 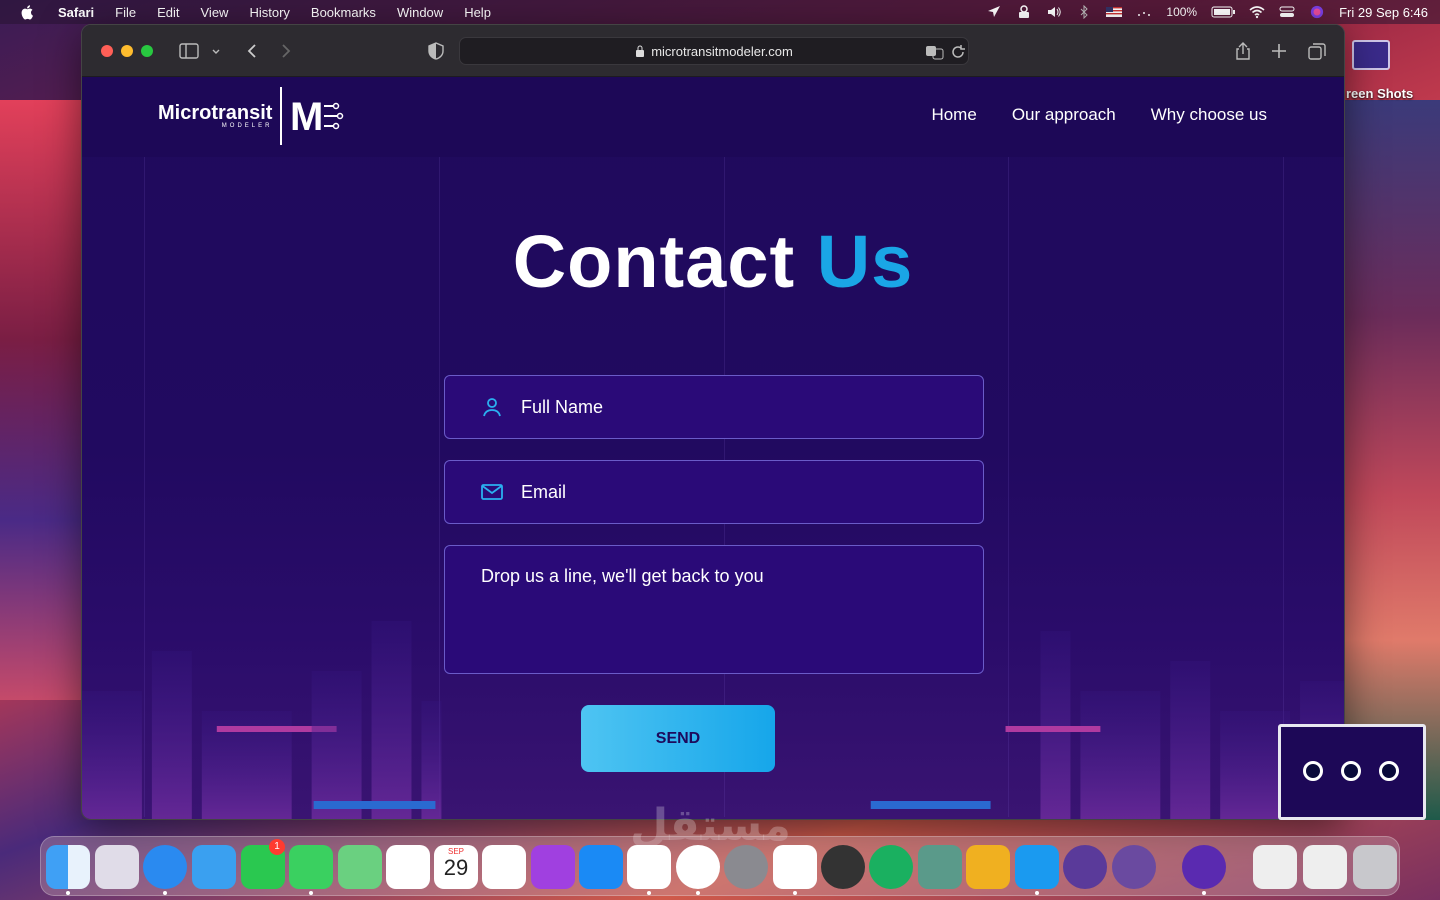 I want to click on p-app-icon, so click(x=1134, y=867).